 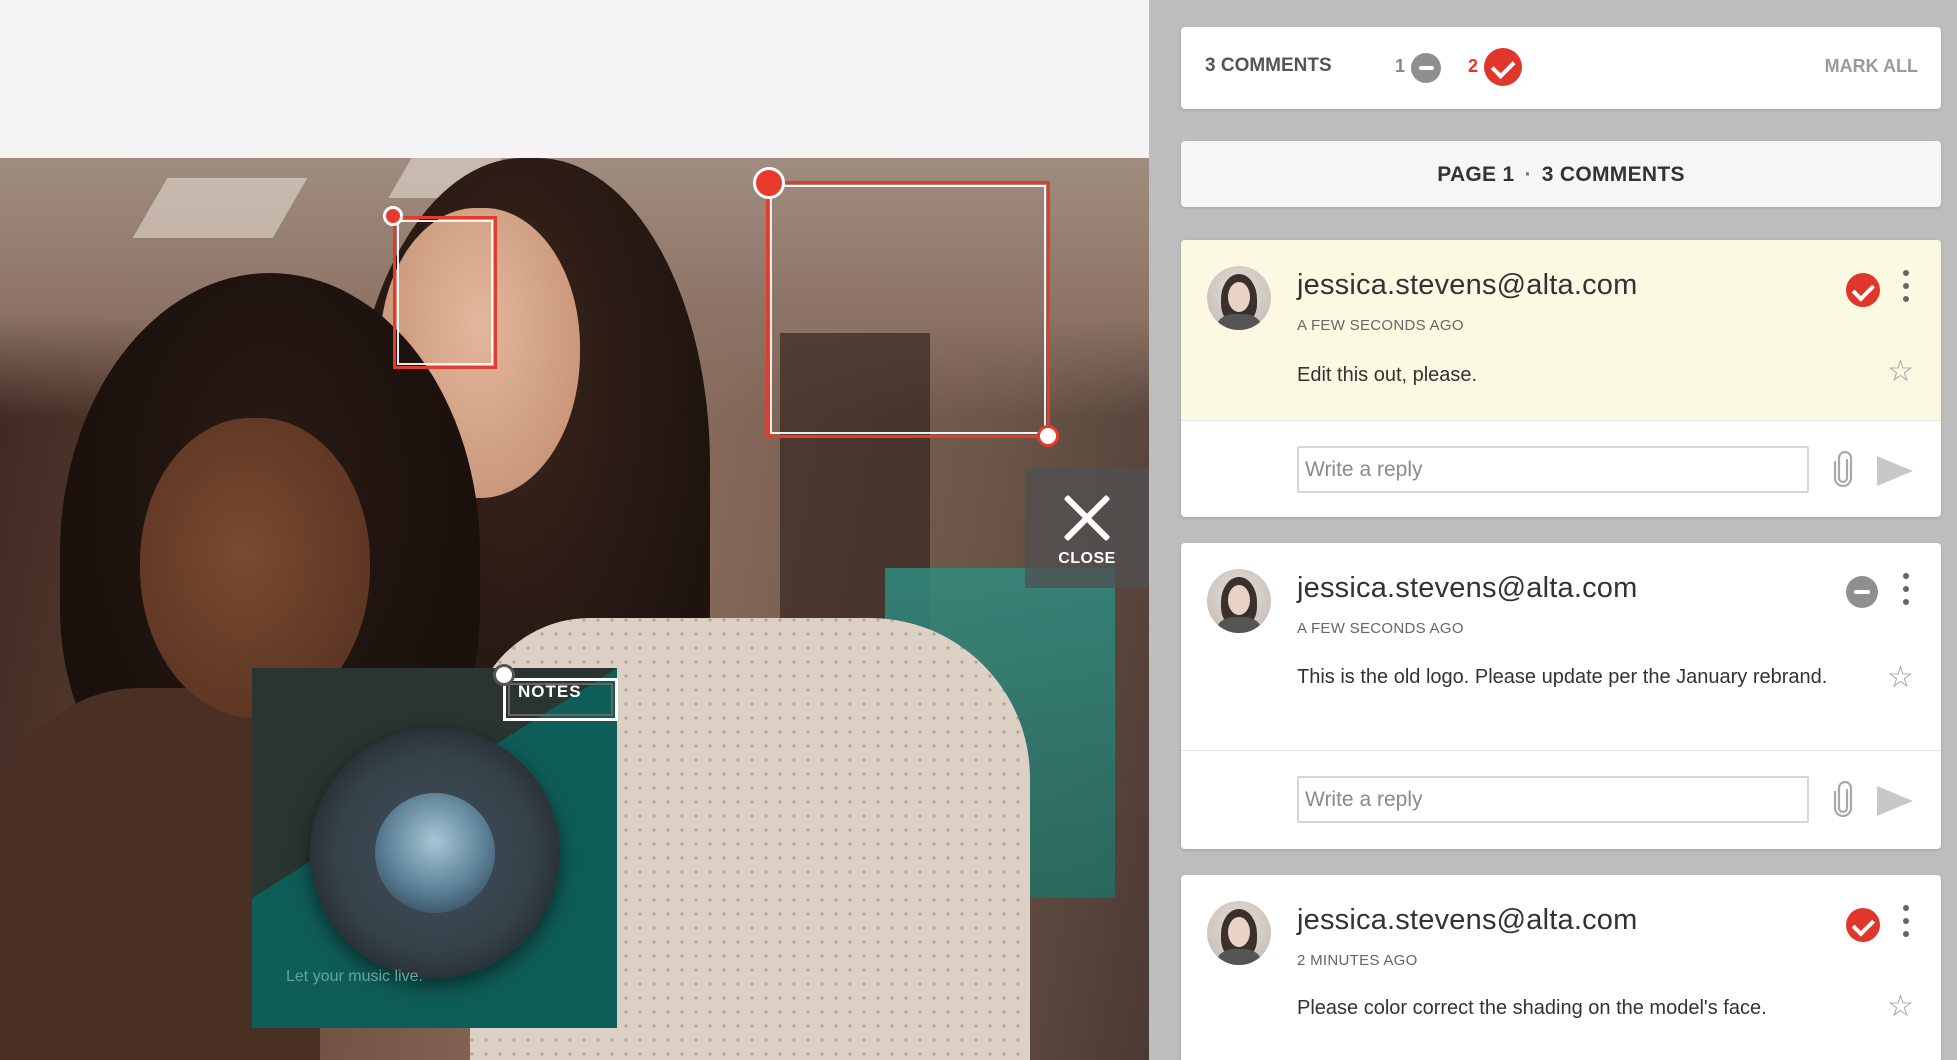 What do you see at coordinates (1087, 518) in the screenshot?
I see `close-icon` at bounding box center [1087, 518].